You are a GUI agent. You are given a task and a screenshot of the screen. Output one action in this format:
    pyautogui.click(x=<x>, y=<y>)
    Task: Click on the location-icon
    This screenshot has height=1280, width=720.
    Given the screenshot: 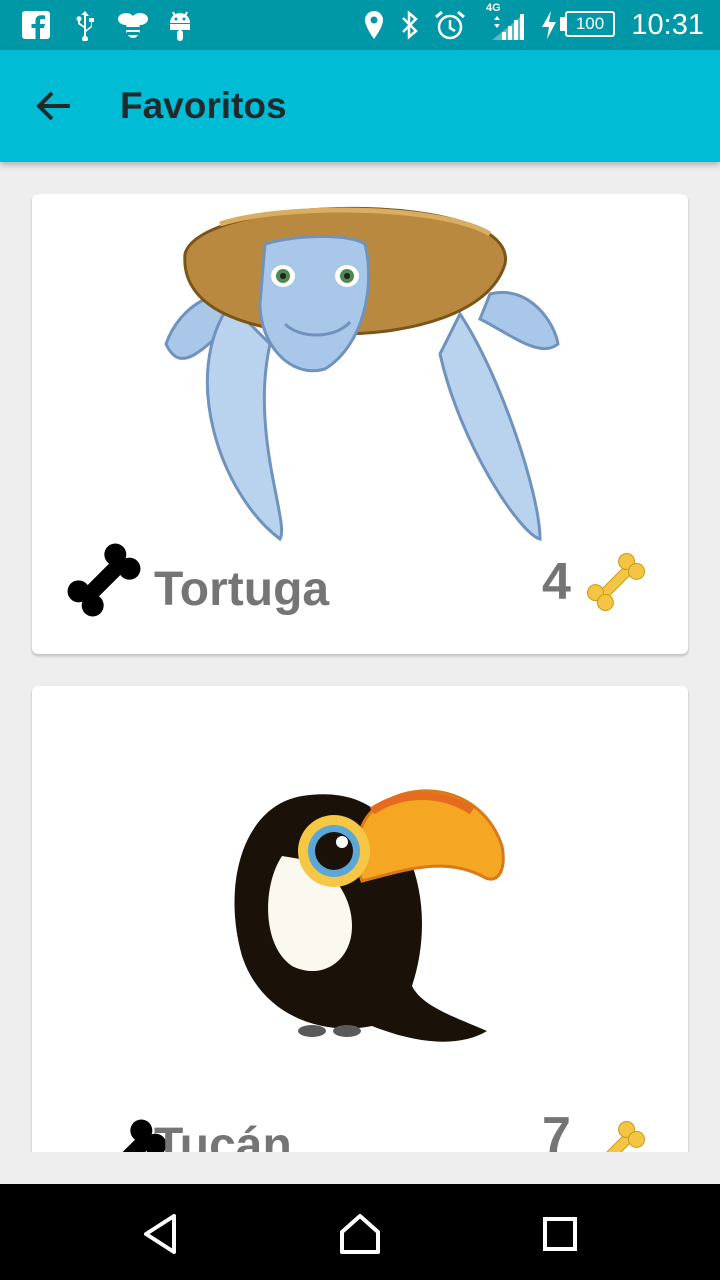 What is the action you would take?
    pyautogui.click(x=374, y=25)
    